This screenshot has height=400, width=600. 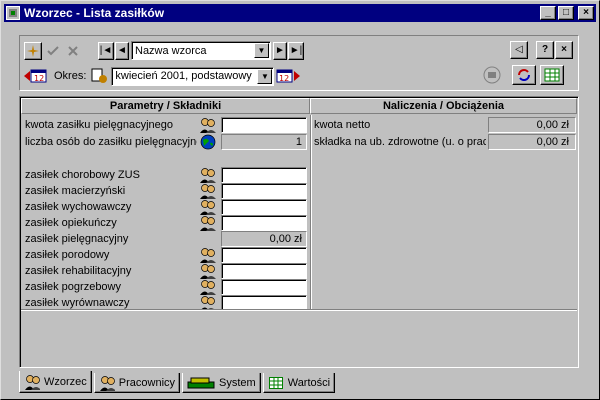 I want to click on maximize-button: □, so click(x=566, y=13).